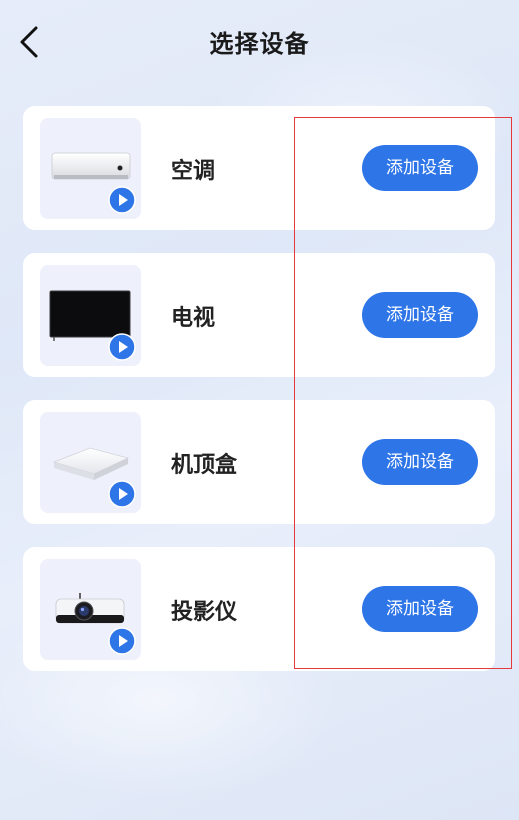  What do you see at coordinates (193, 171) in the screenshot?
I see `device-name: 空调` at bounding box center [193, 171].